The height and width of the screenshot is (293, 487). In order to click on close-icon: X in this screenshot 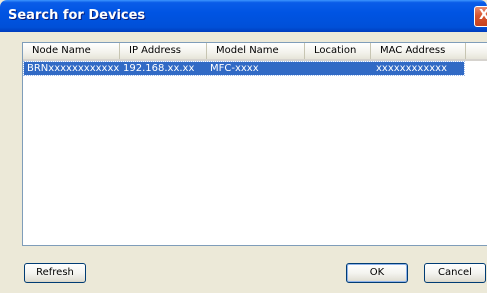, I will do `click(480, 16)`.